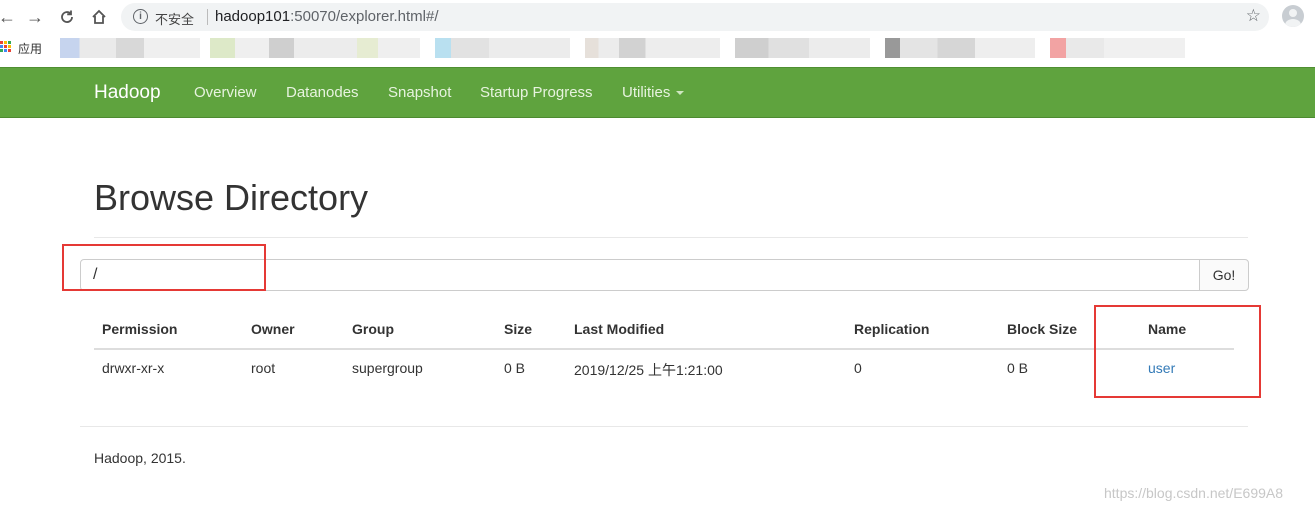 Image resolution: width=1315 pixels, height=511 pixels. What do you see at coordinates (1293, 16) in the screenshot?
I see `profile-avatar-icon` at bounding box center [1293, 16].